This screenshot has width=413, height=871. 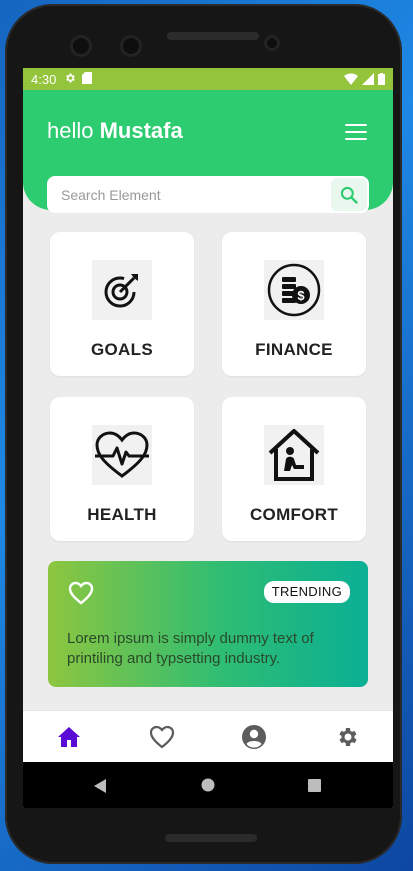 I want to click on heartbeat-icon, so click(x=122, y=455).